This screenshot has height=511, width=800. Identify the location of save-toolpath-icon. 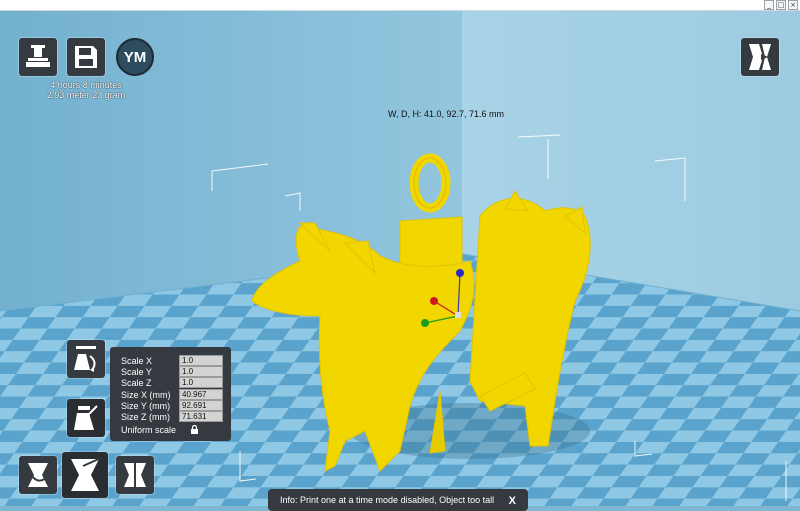
(86, 57).